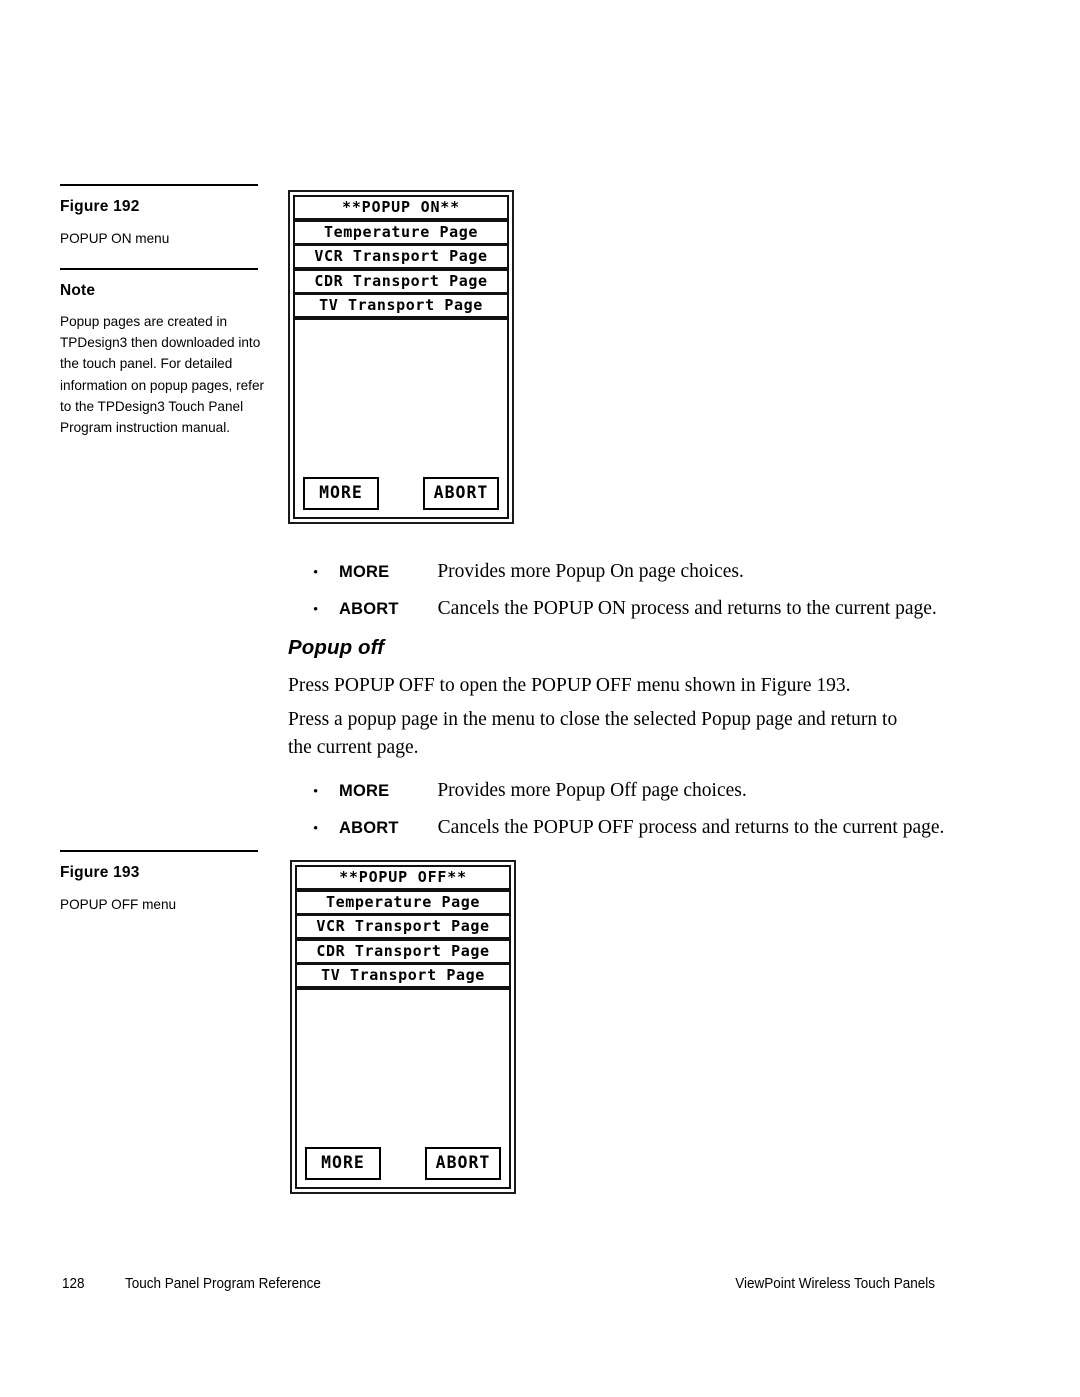 The image size is (1080, 1397). Describe the element at coordinates (160, 216) in the screenshot. I see `figure-192-margin-block: Figure 192 POPUP ON menu` at that location.